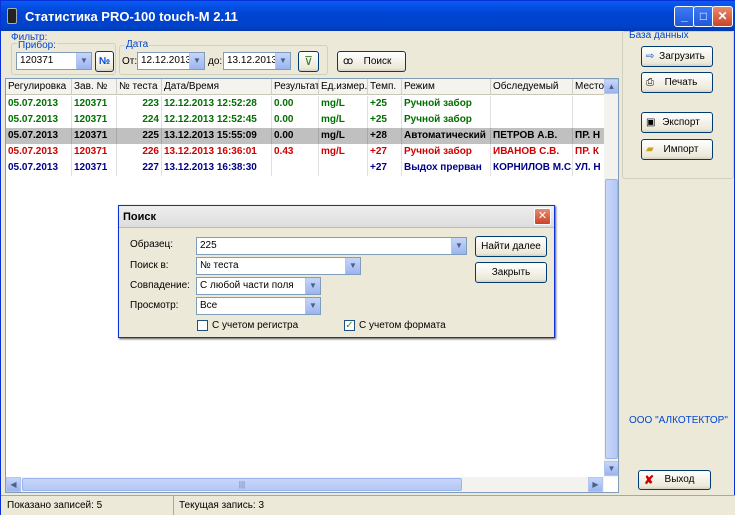 The height and width of the screenshot is (515, 735). I want to click on view-value: Все, so click(209, 305).